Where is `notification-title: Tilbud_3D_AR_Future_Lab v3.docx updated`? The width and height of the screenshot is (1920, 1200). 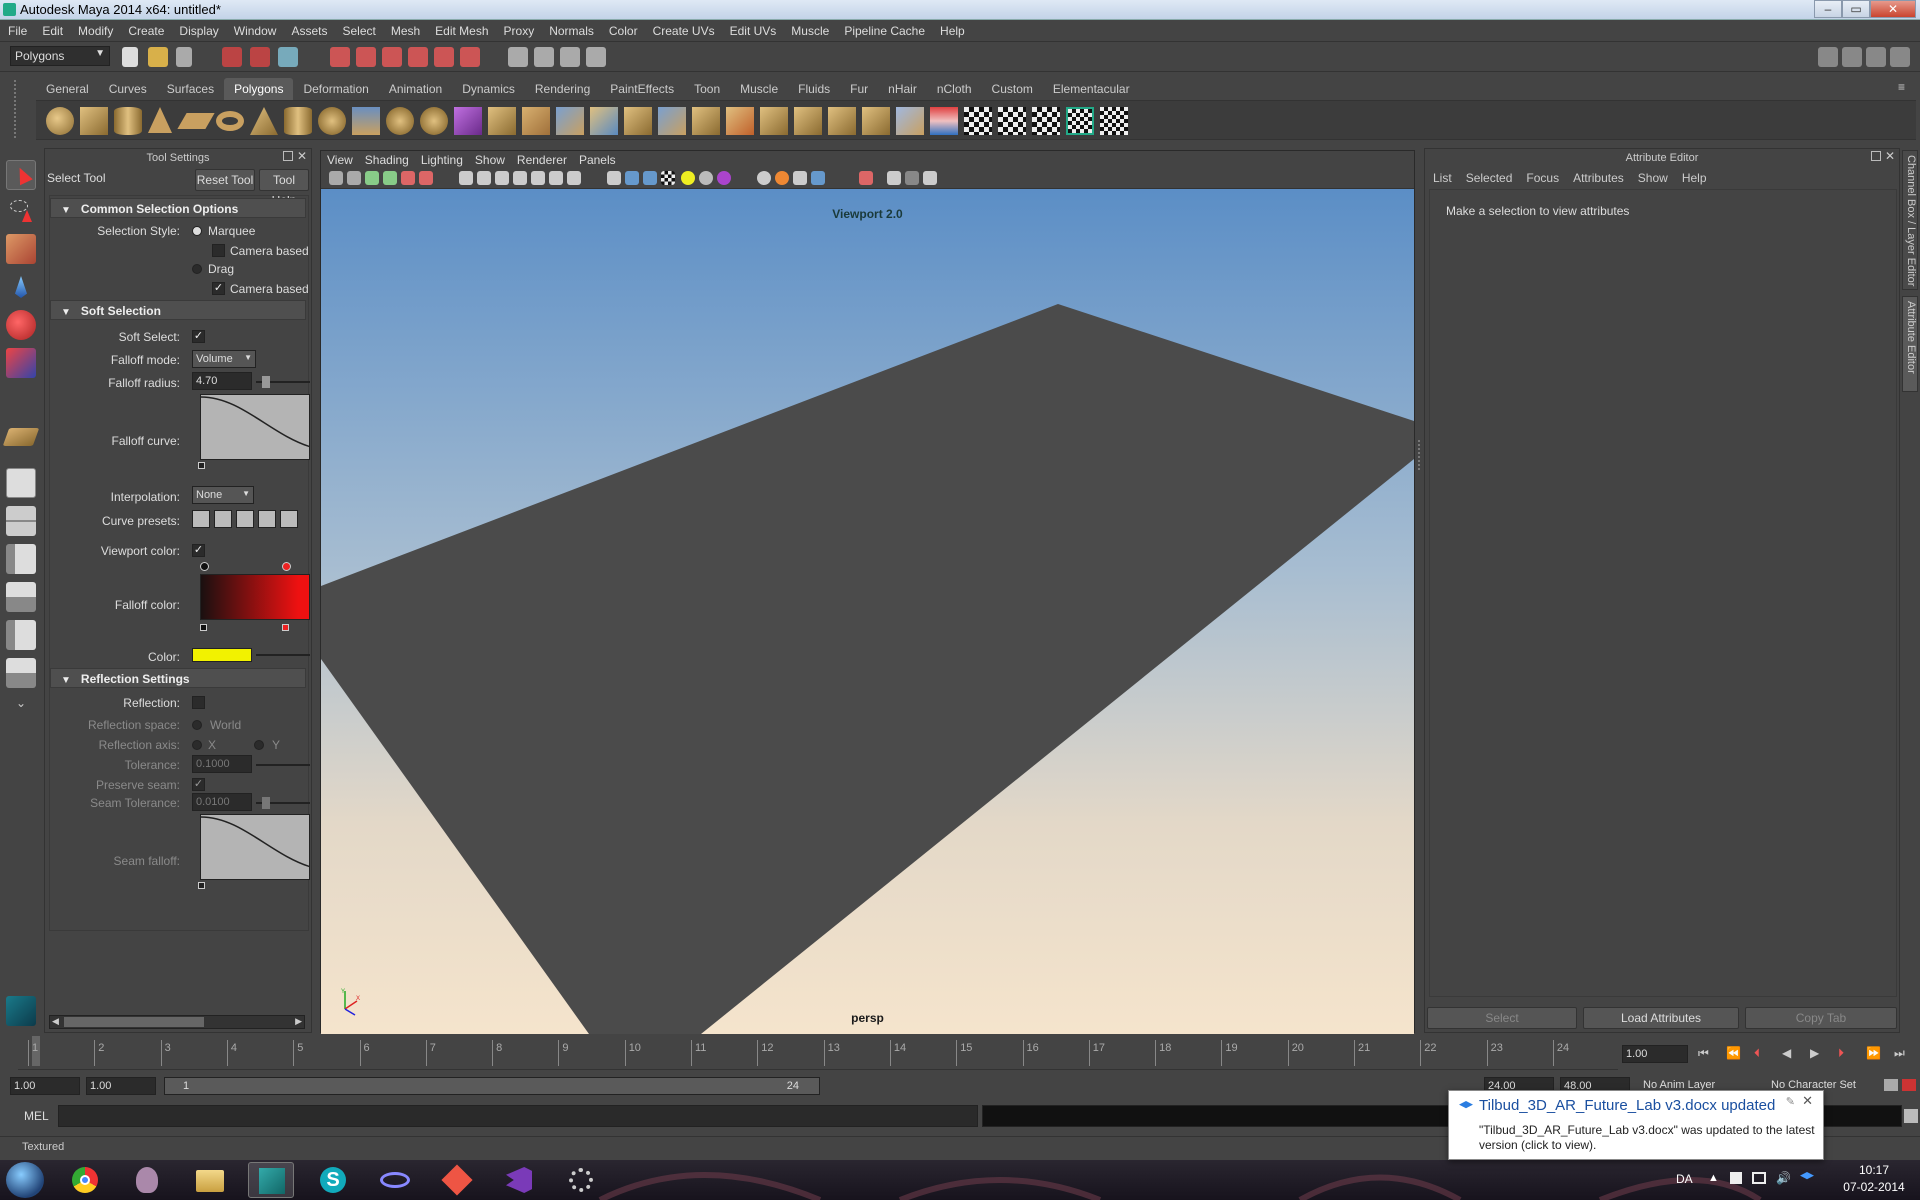
notification-title: Tilbud_3D_AR_Future_Lab v3.docx updated is located at coordinates (1627, 1105).